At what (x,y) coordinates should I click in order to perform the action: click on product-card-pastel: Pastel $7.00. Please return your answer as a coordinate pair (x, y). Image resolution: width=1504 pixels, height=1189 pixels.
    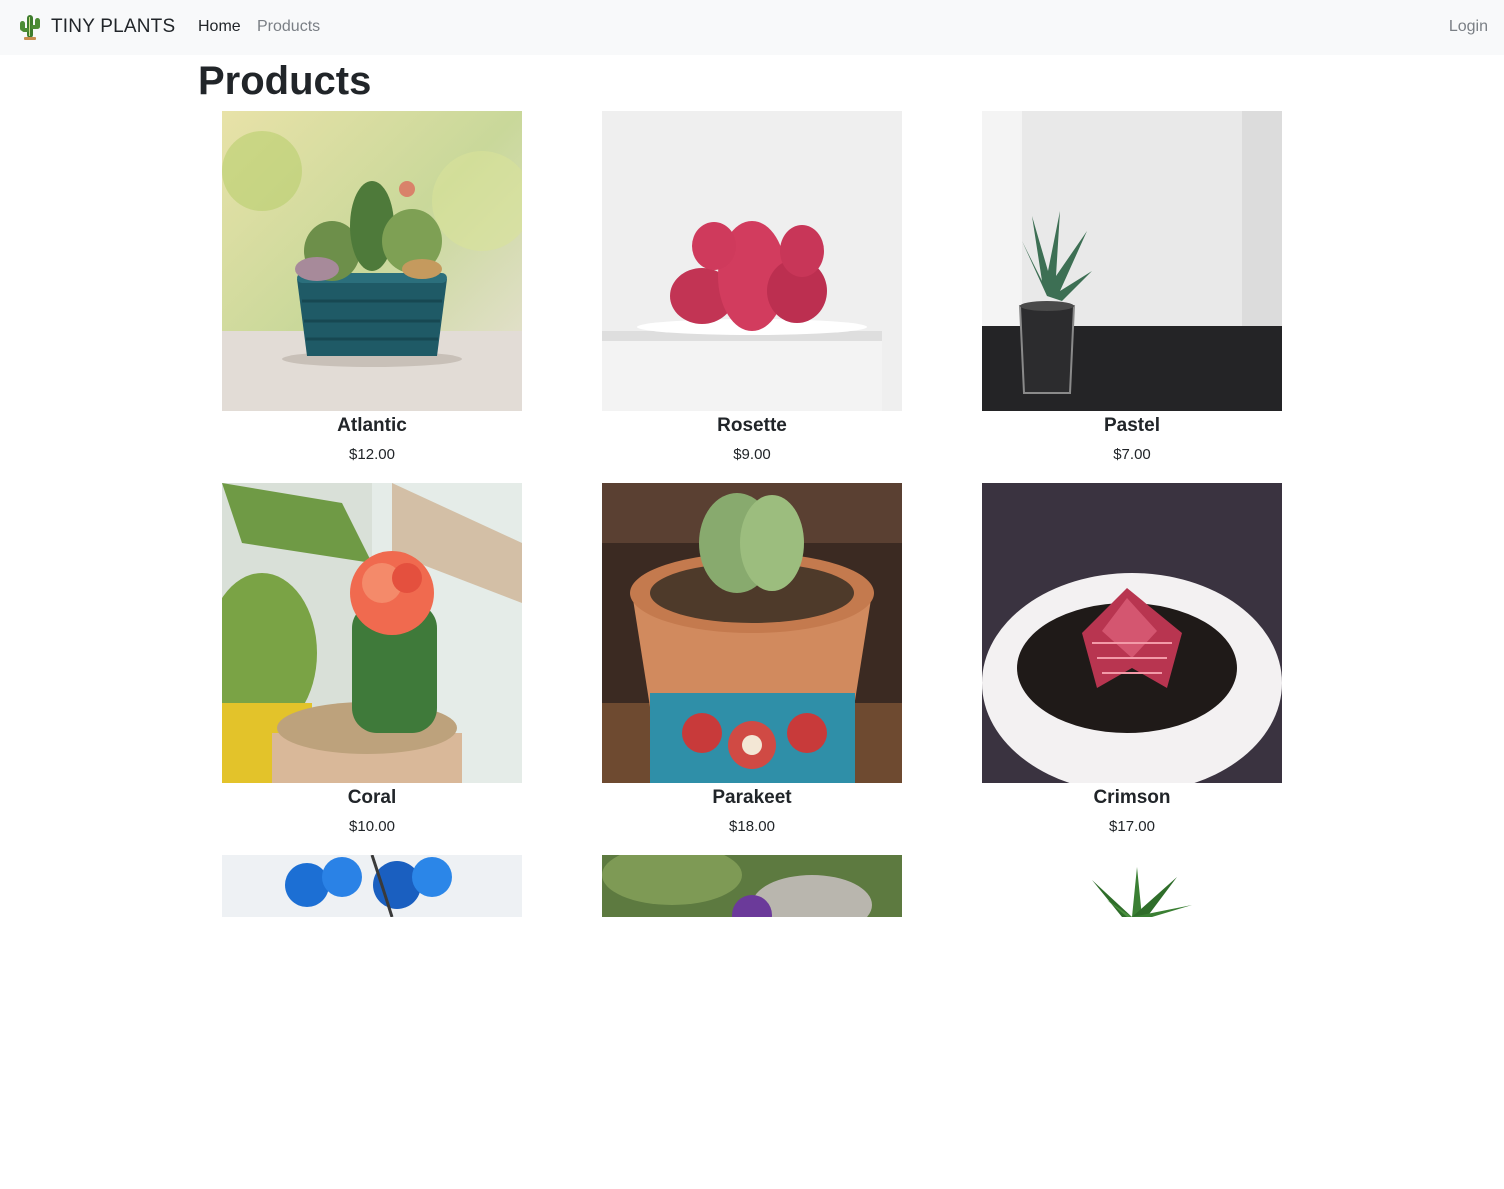
    Looking at the image, I should click on (1132, 288).